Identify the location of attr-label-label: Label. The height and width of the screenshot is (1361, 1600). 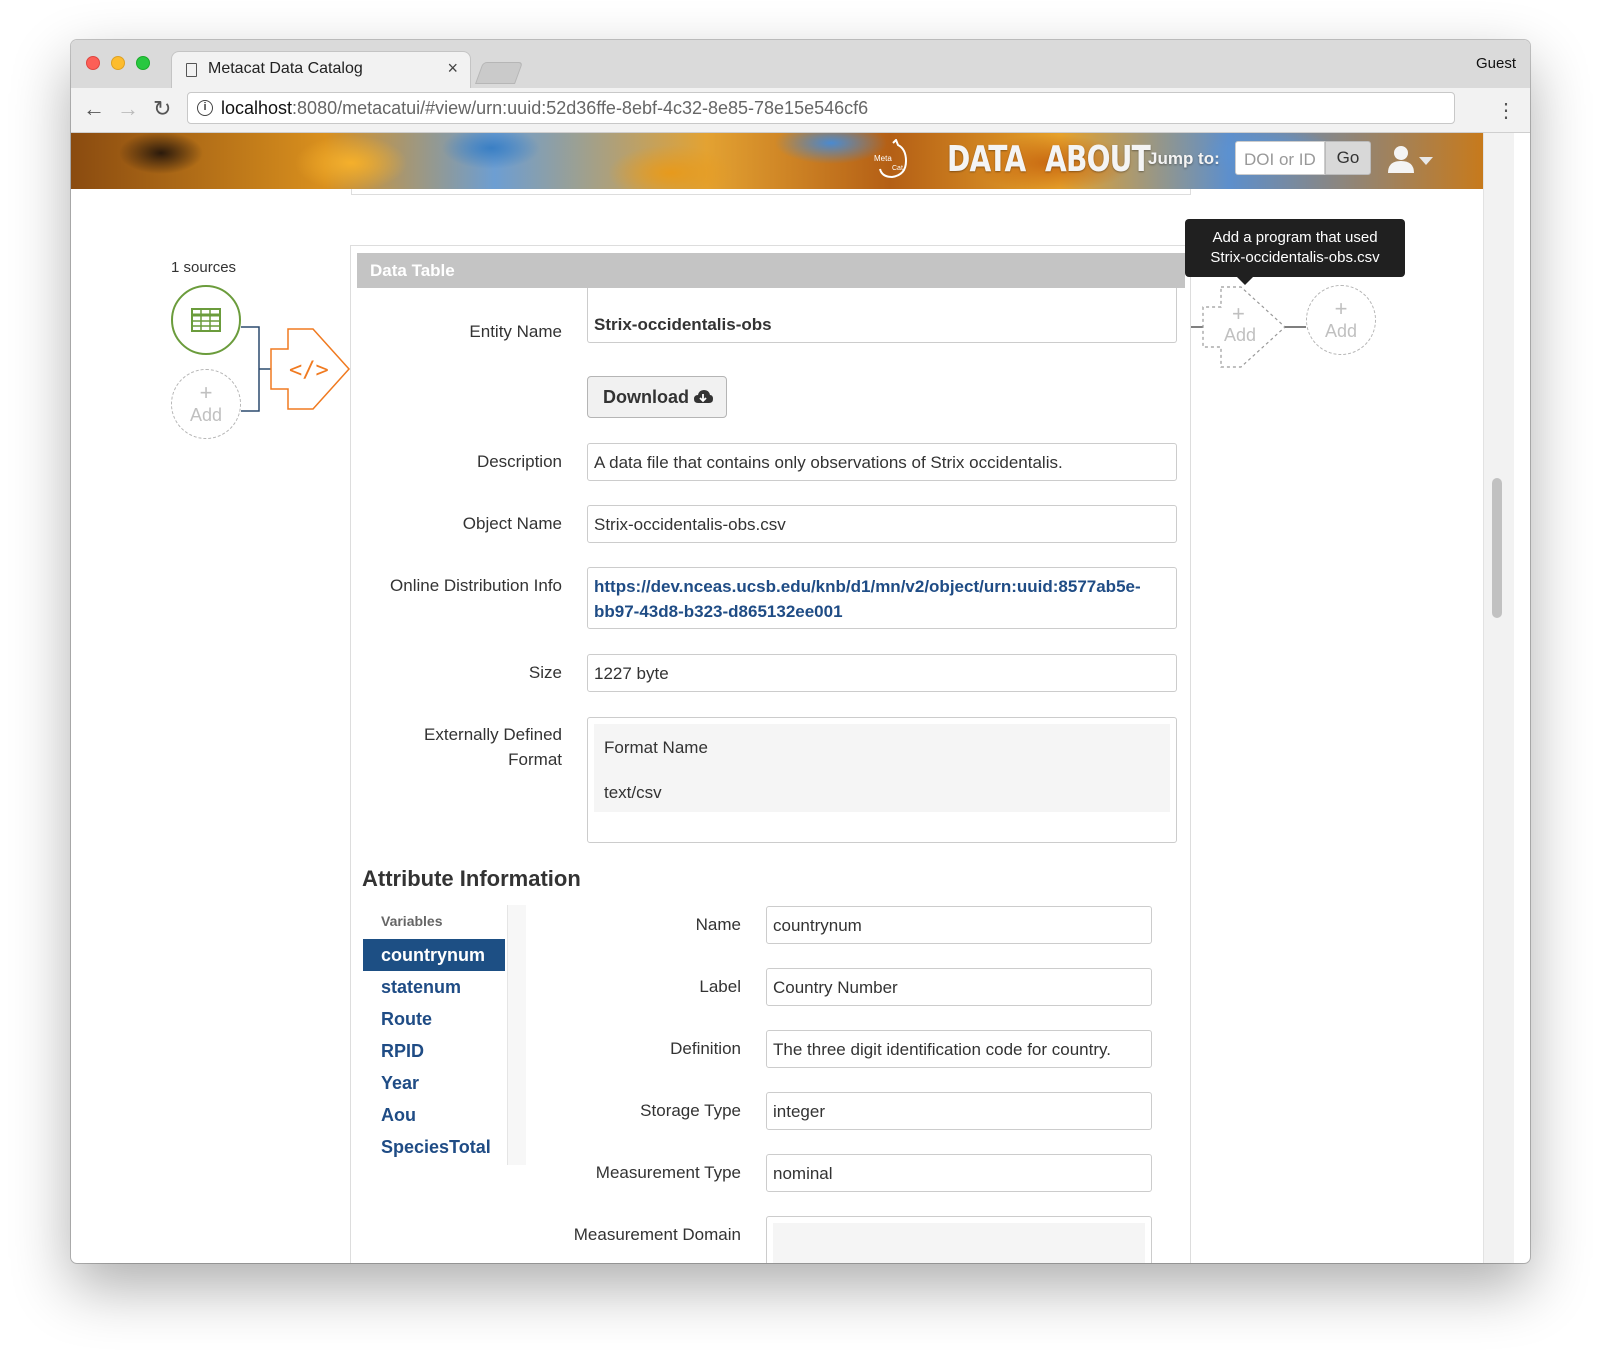
(720, 986).